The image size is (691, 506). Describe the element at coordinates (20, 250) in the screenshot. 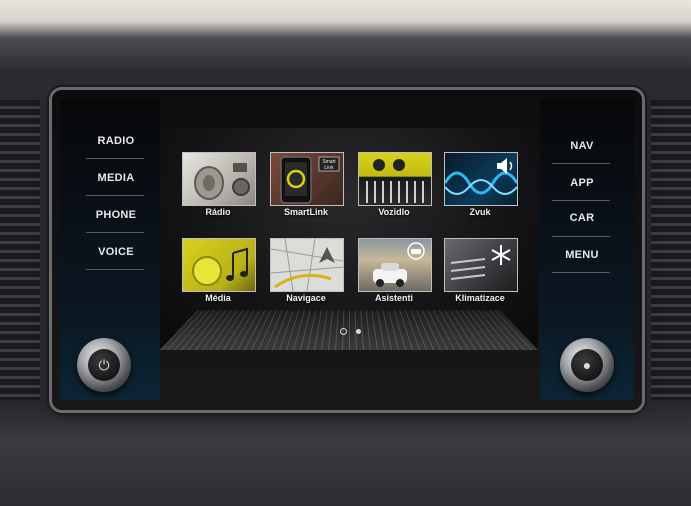

I see `air-vent-left` at that location.